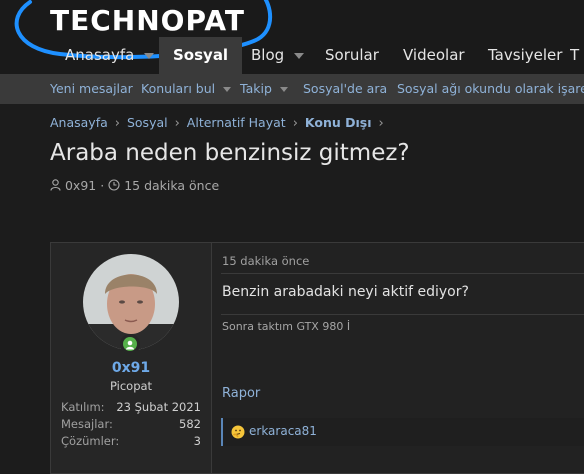 The height and width of the screenshot is (474, 584). I want to click on online-status-icon, so click(130, 344).